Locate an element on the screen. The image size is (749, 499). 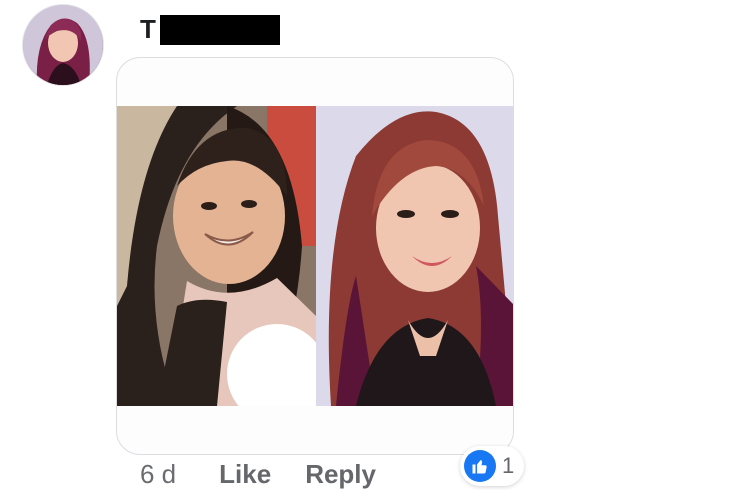
avatar-image is located at coordinates (63, 45).